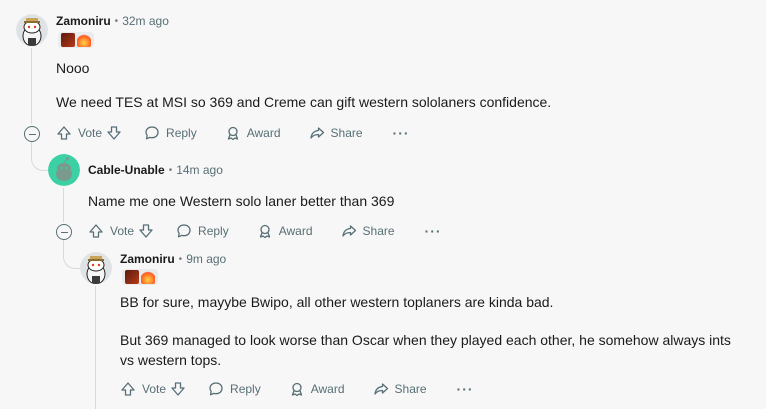 The width and height of the screenshot is (766, 409). Describe the element at coordinates (73, 68) in the screenshot. I see `comment-text: Nooo` at that location.